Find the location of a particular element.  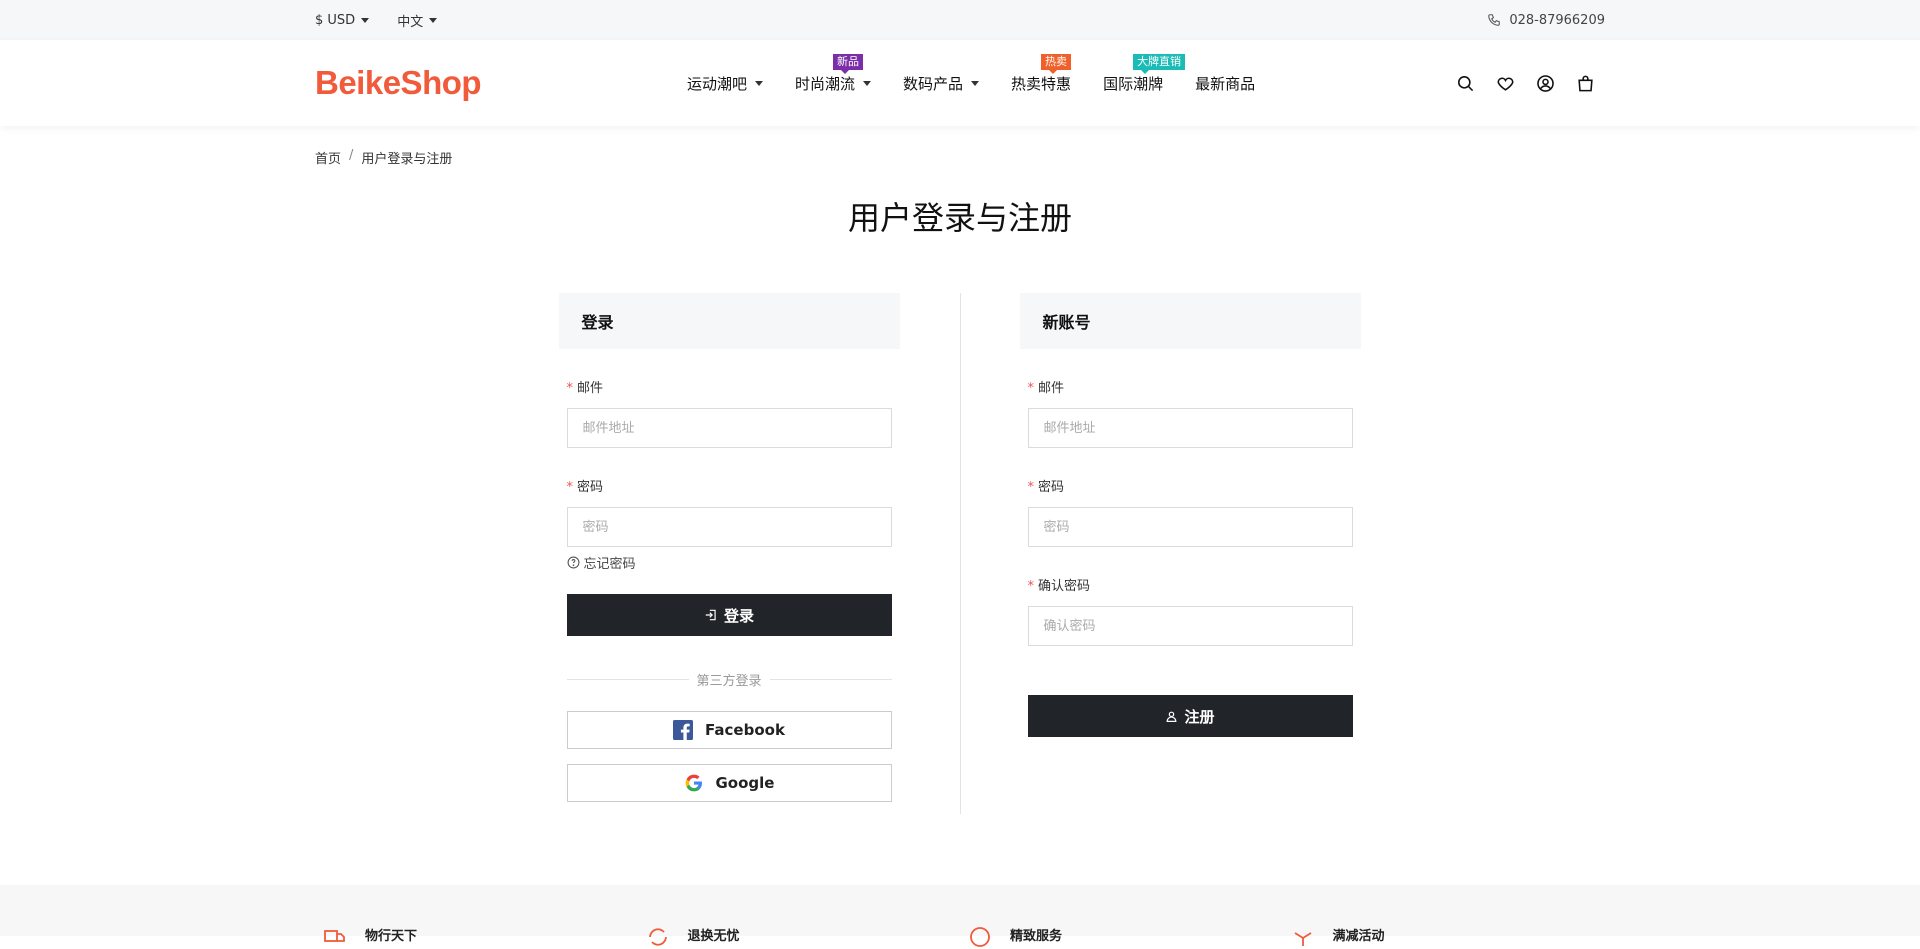

header-icons is located at coordinates (1525, 83).